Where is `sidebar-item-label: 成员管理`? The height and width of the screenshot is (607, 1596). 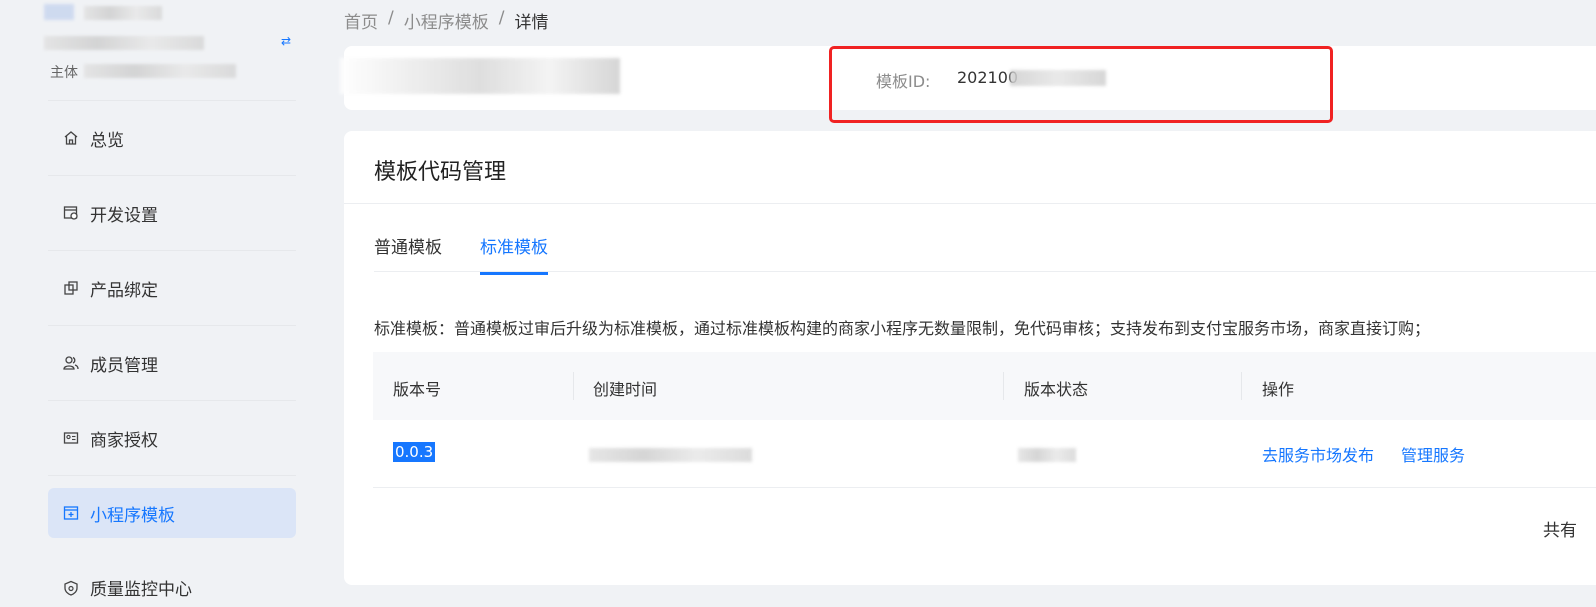
sidebar-item-label: 成员管理 is located at coordinates (124, 365).